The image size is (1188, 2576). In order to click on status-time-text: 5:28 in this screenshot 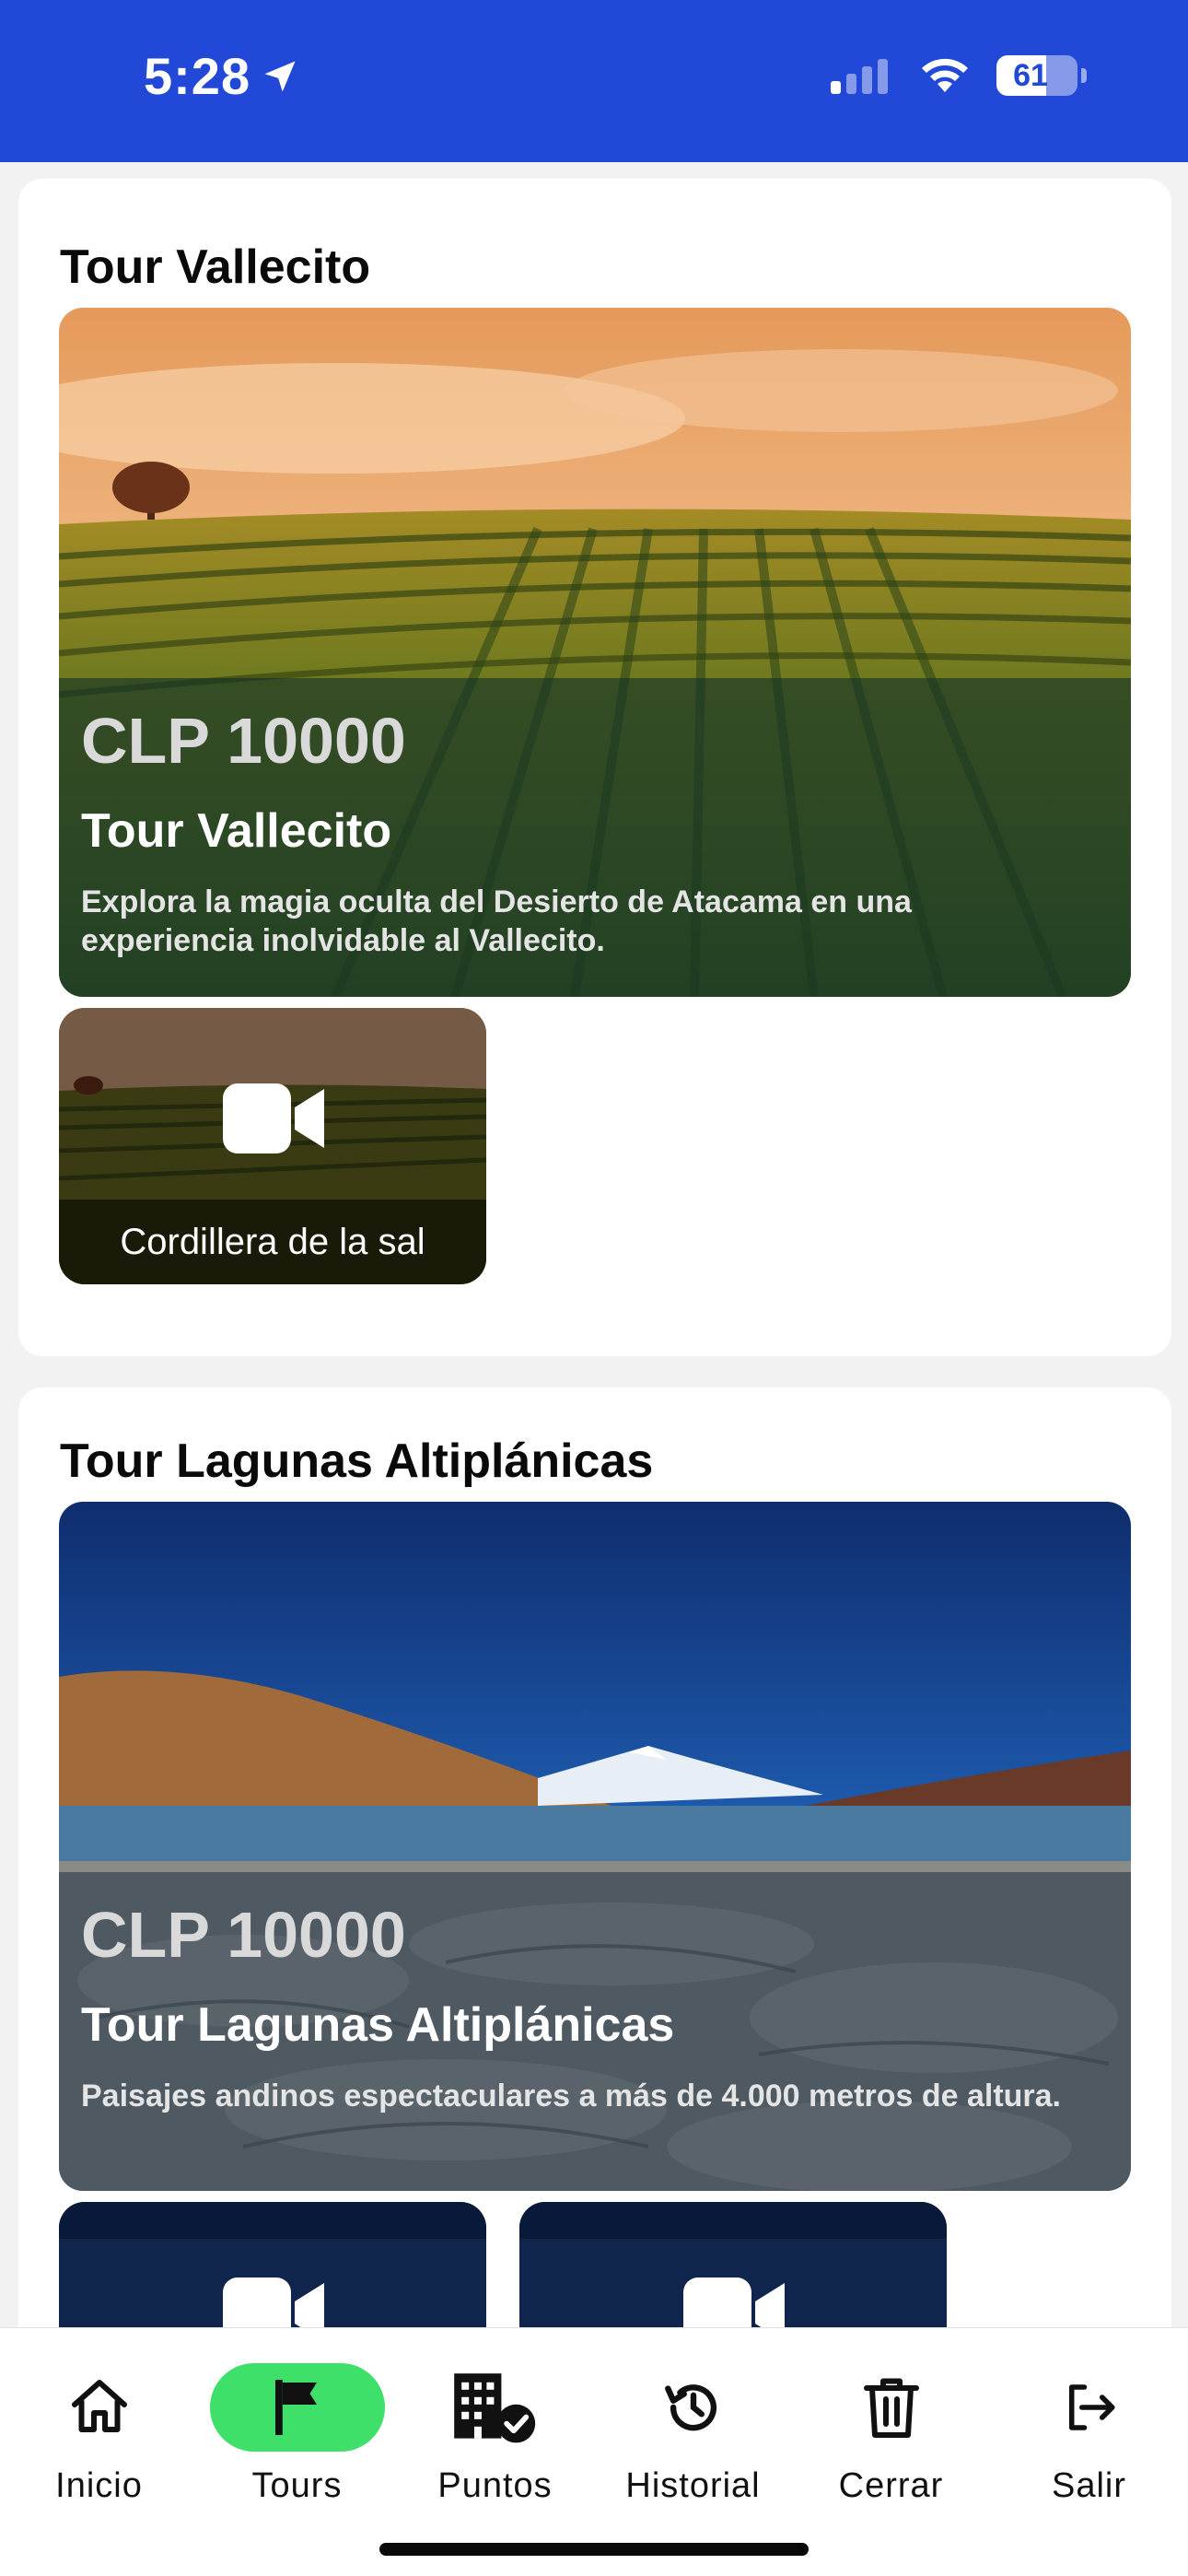, I will do `click(197, 76)`.